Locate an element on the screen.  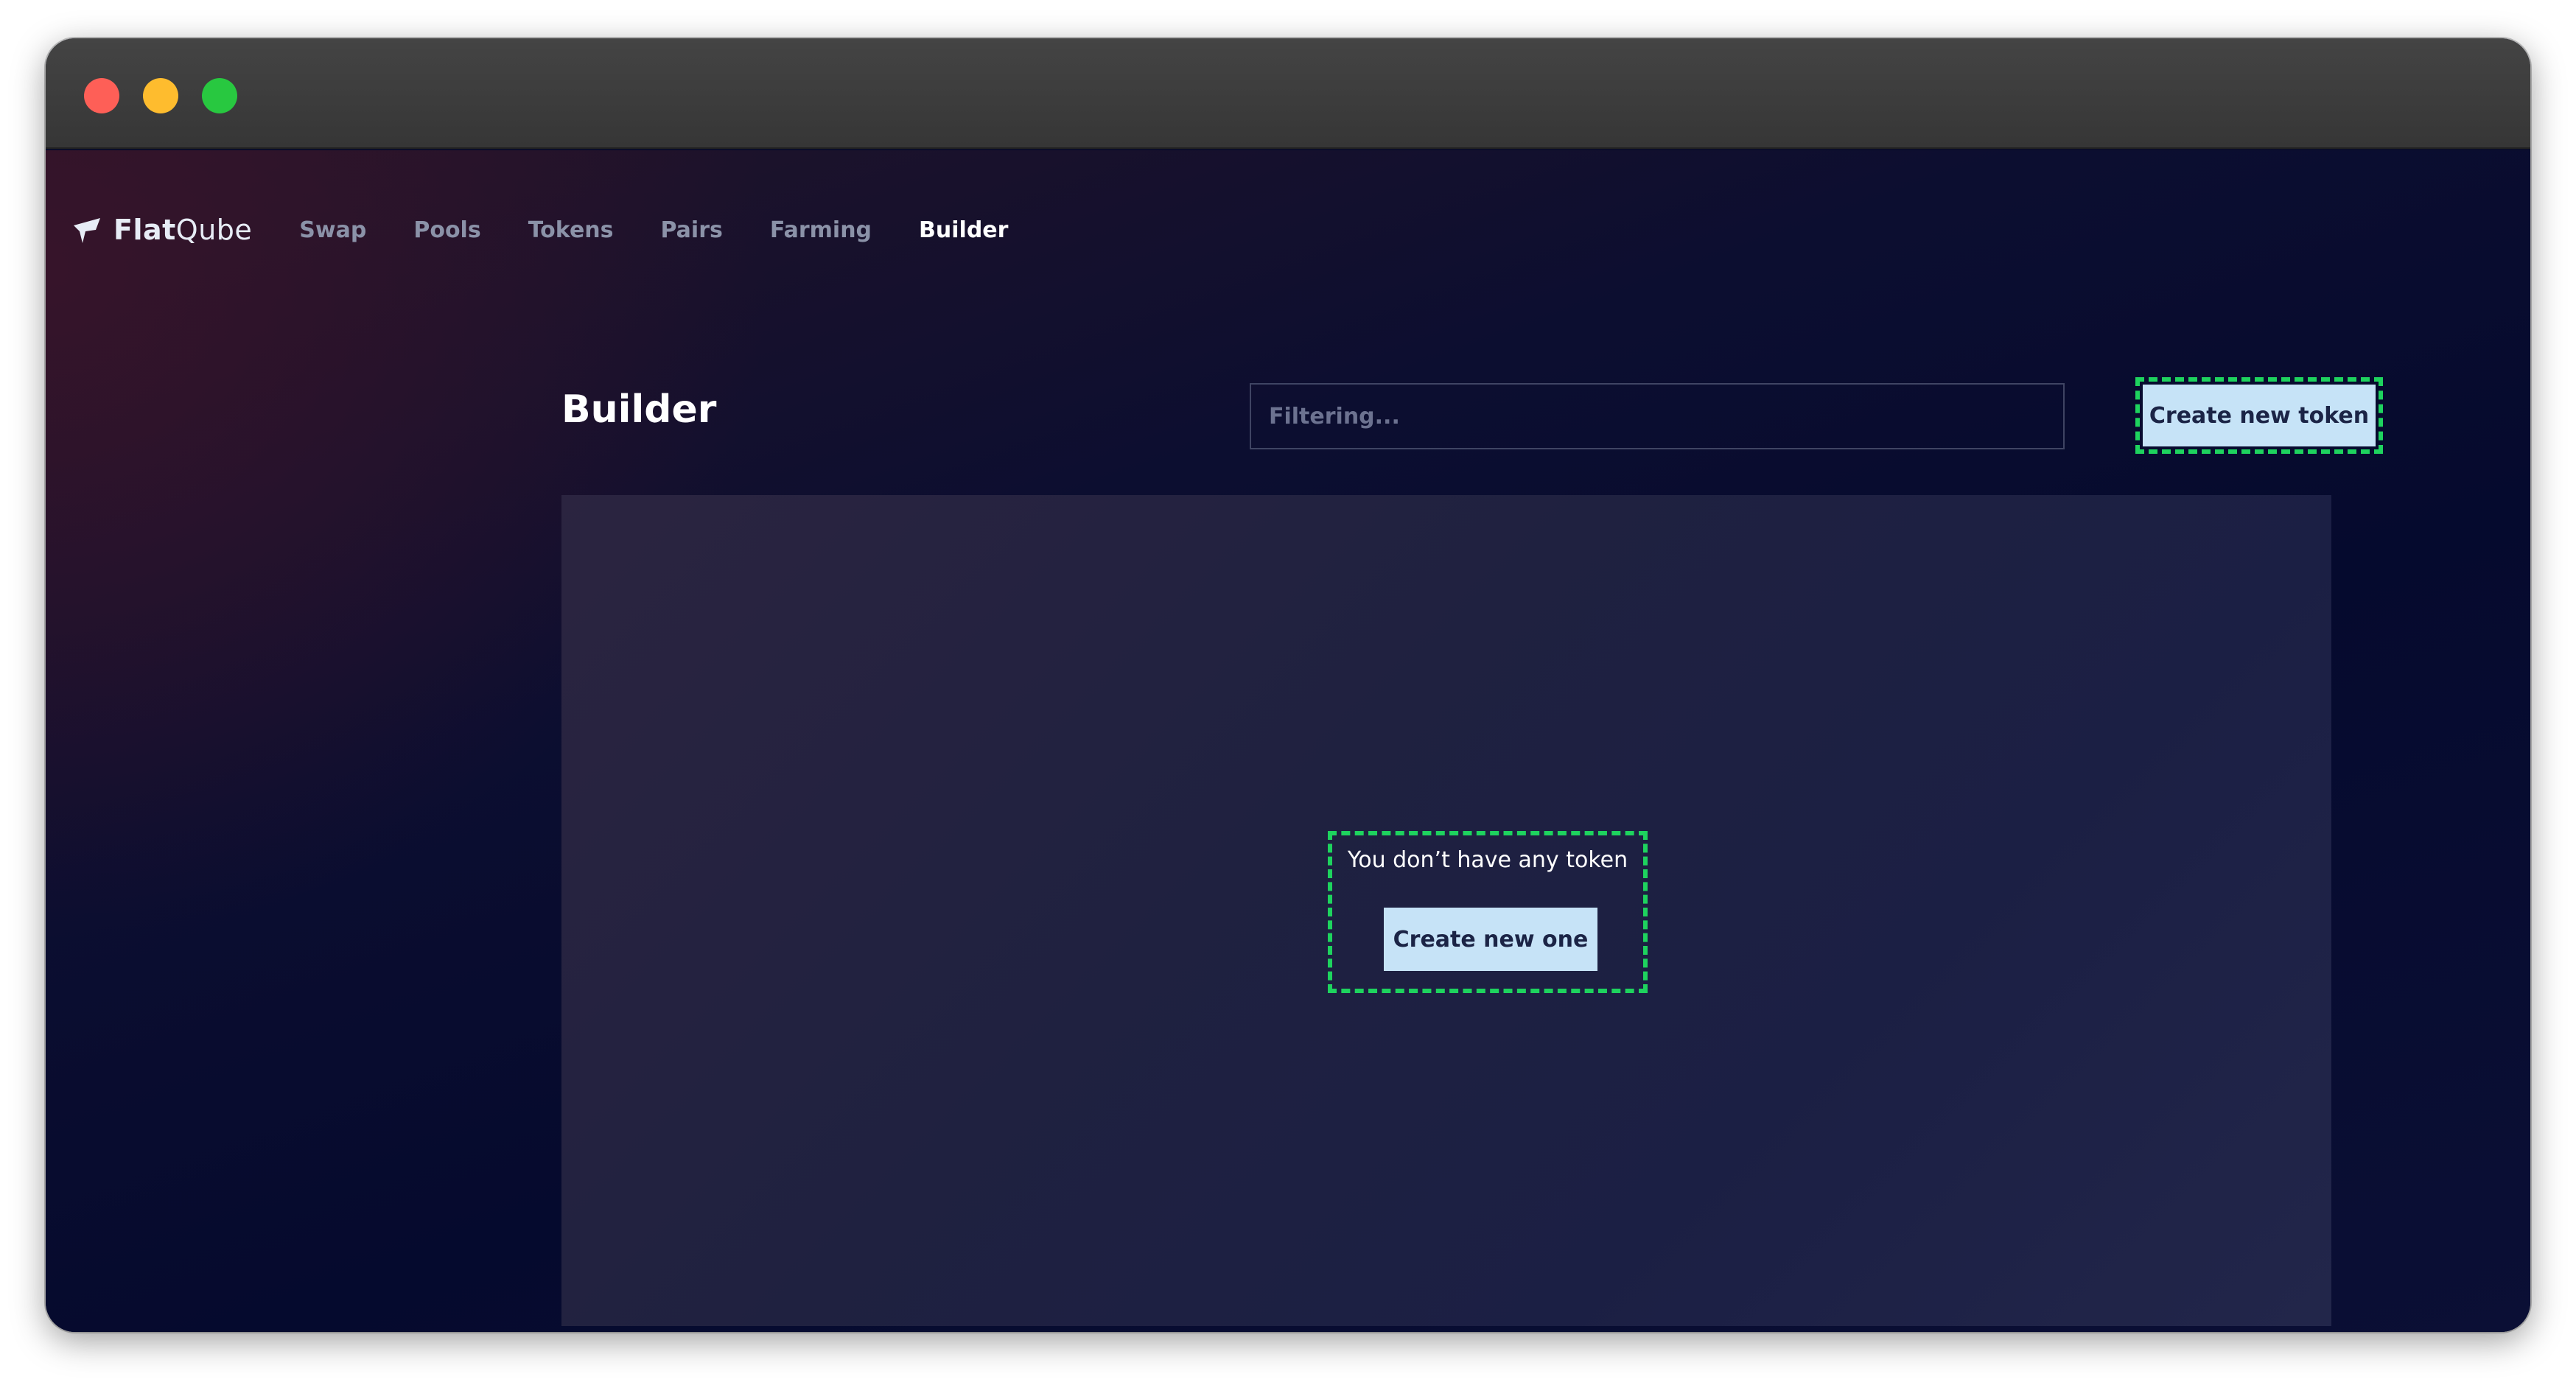
filter-input is located at coordinates (1657, 416).